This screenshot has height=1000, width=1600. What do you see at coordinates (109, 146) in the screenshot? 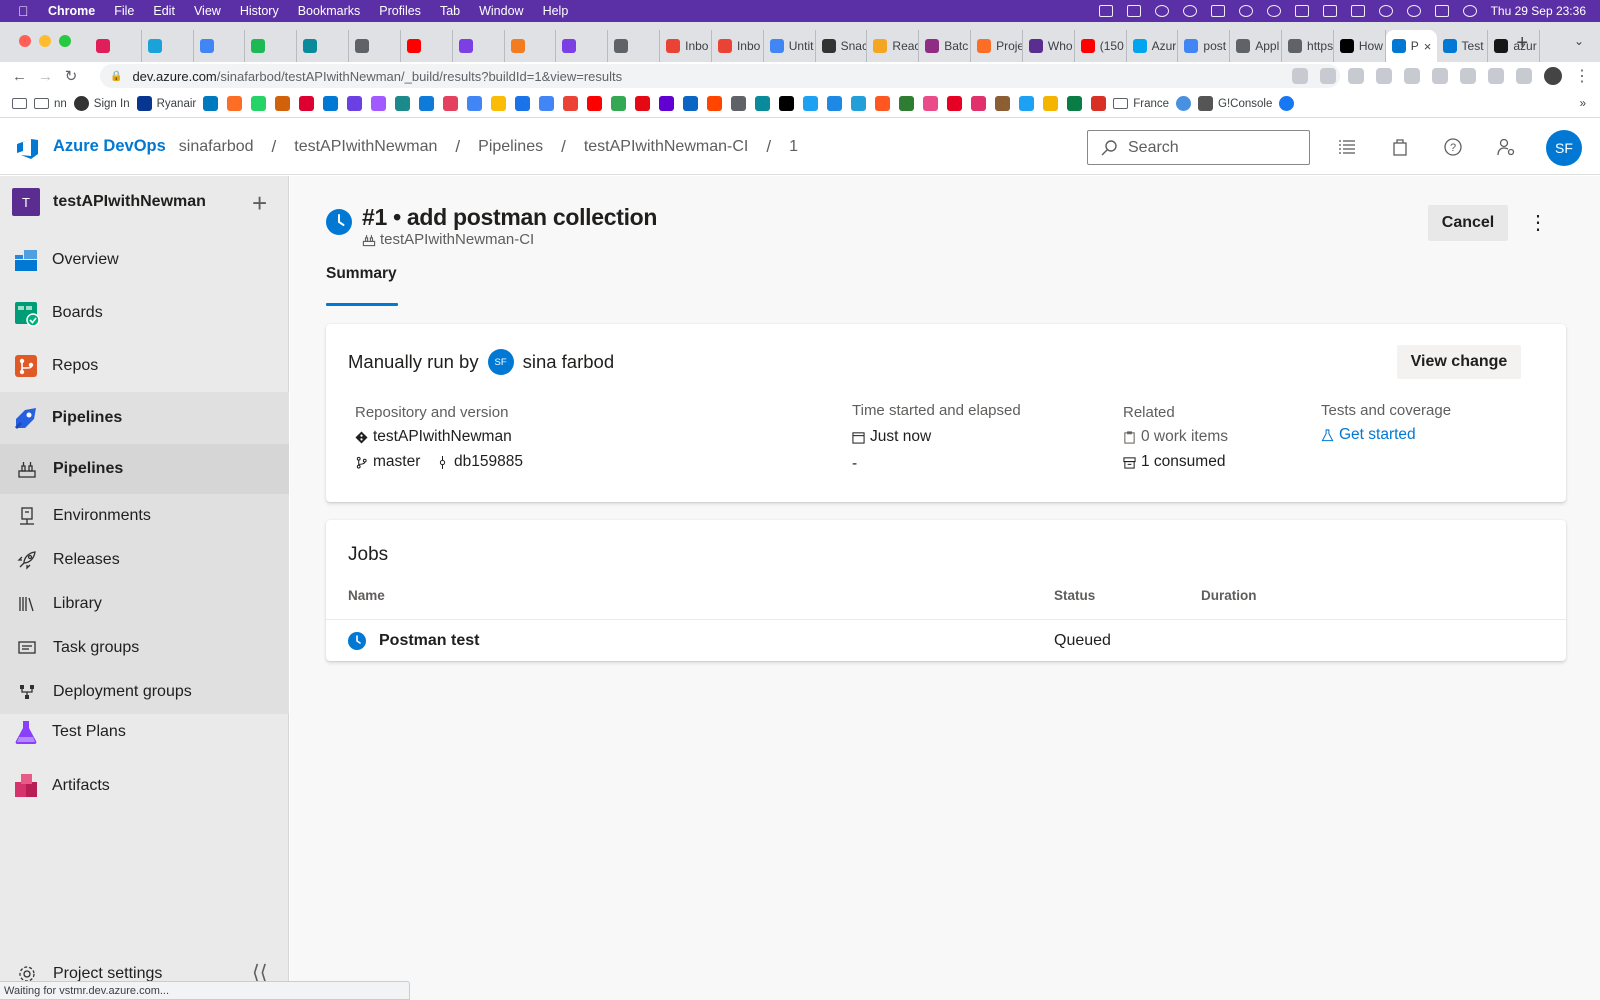
I see `ado-brand: Azure DevOps` at bounding box center [109, 146].